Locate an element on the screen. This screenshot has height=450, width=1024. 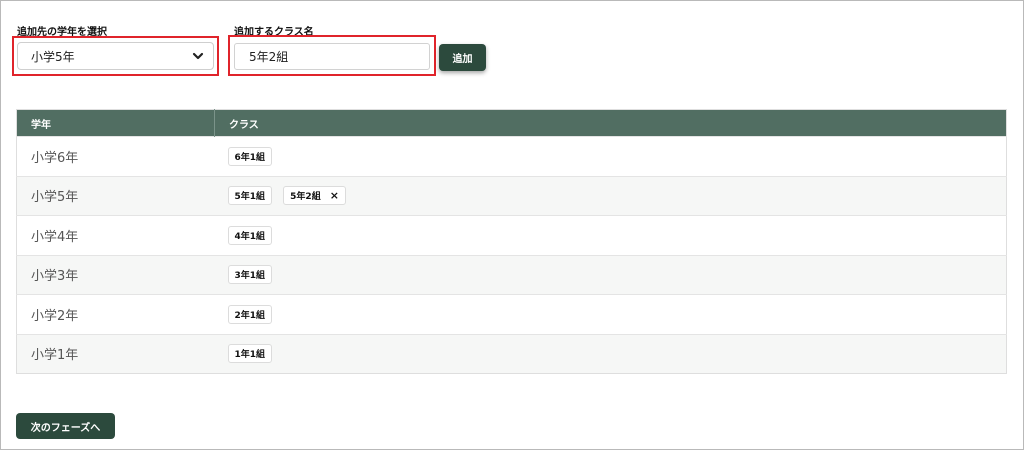
table-row: 小学3年 3年1組 is located at coordinates (511, 274).